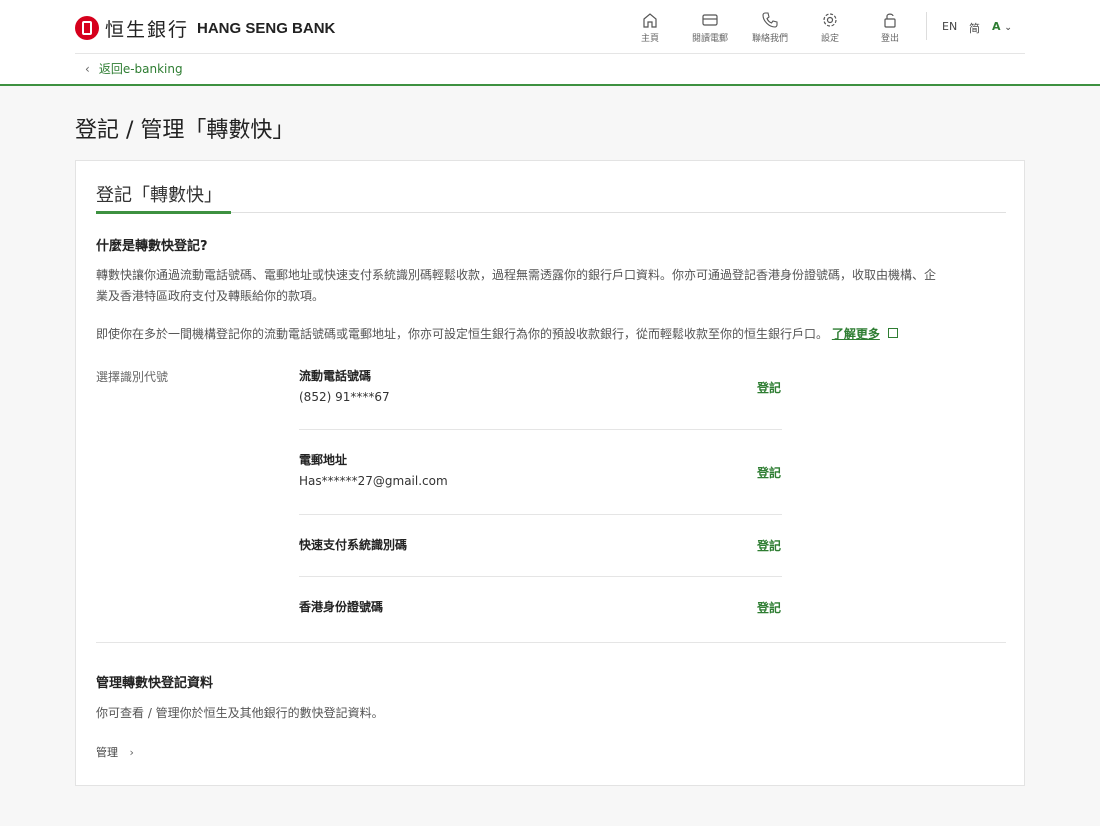 This screenshot has height=826, width=1100. Describe the element at coordinates (710, 27) in the screenshot. I see `nav-mail: 閱讀電郵` at that location.